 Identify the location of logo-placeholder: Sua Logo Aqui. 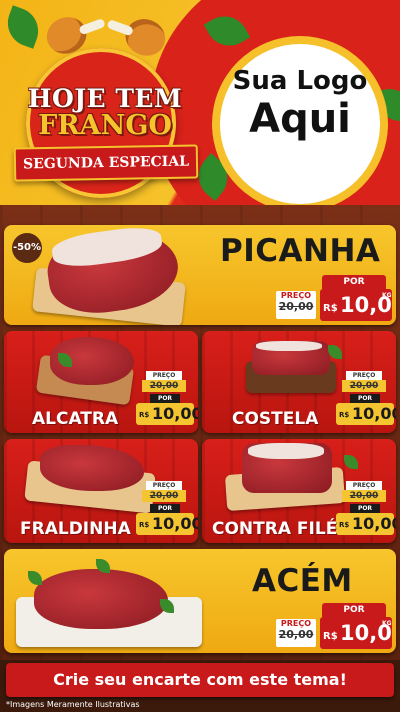
(300, 124).